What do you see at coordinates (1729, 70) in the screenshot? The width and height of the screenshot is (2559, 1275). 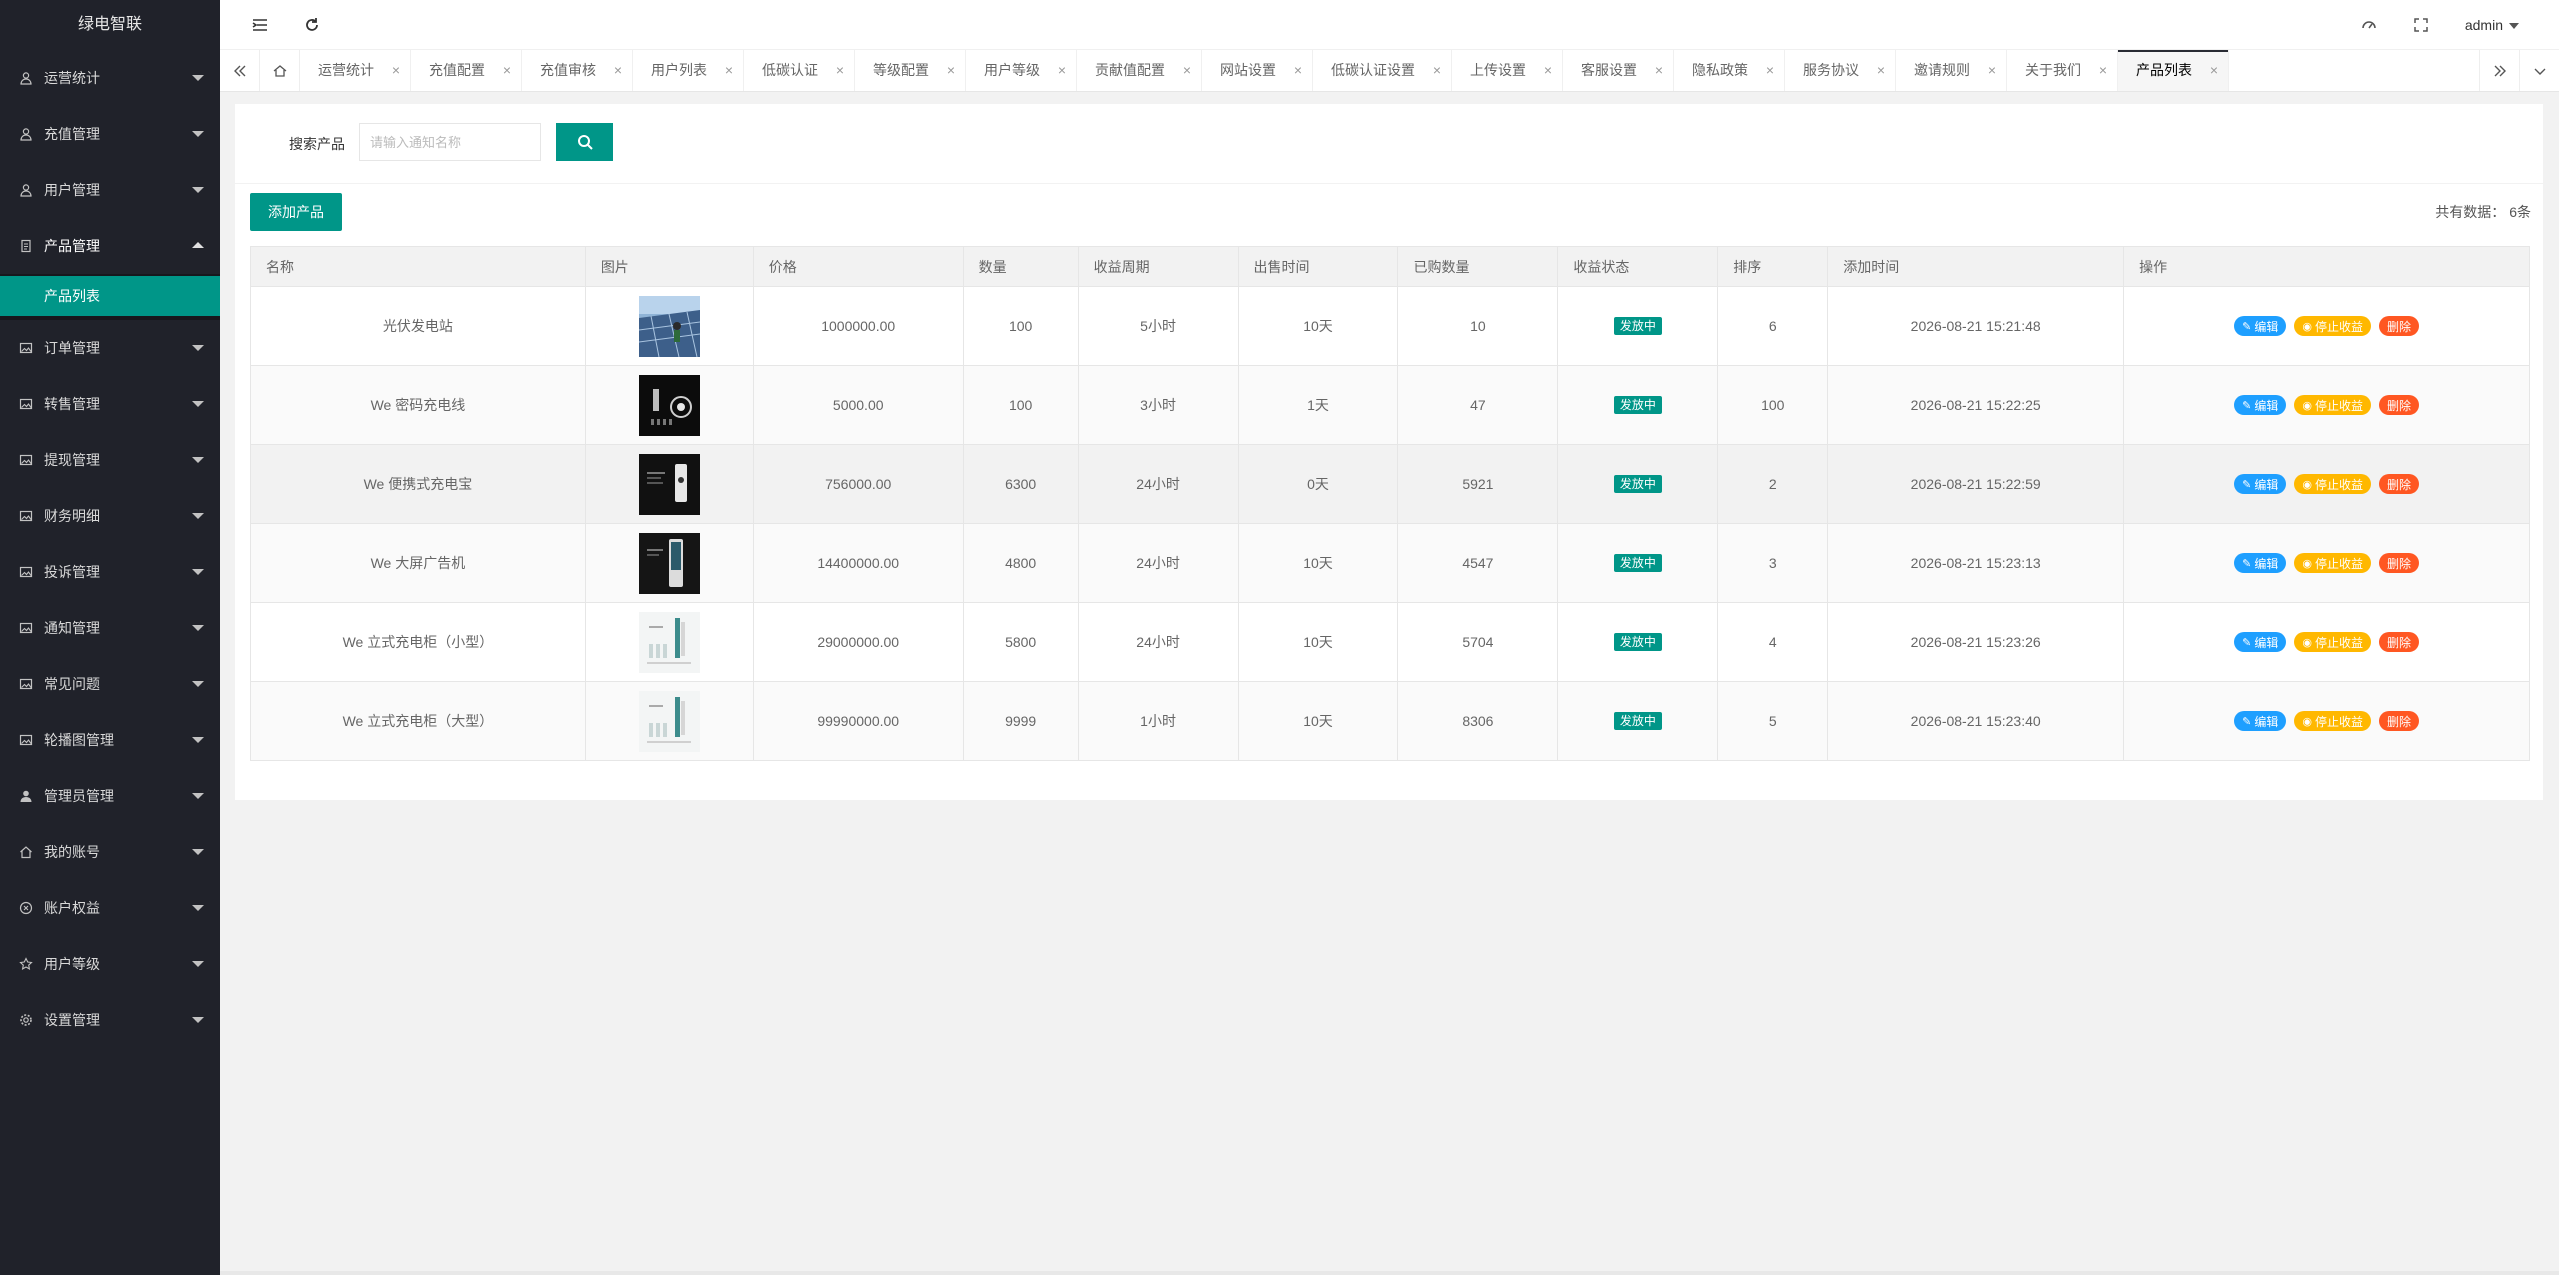 I see `tab: 隐私政策 ×` at bounding box center [1729, 70].